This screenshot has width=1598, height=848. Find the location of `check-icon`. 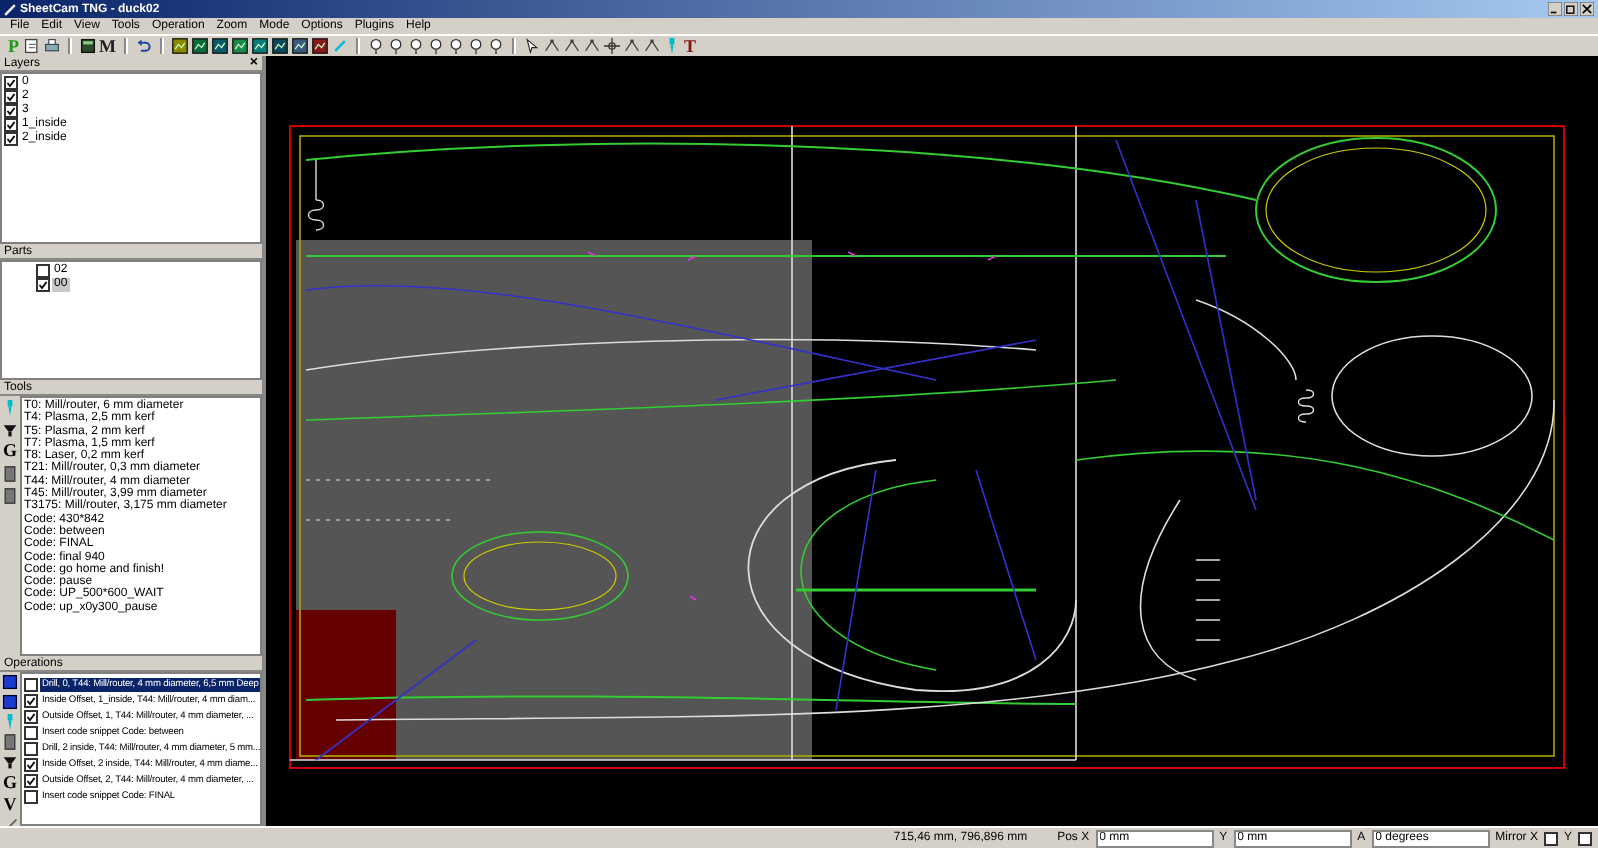

check-icon is located at coordinates (43, 285).